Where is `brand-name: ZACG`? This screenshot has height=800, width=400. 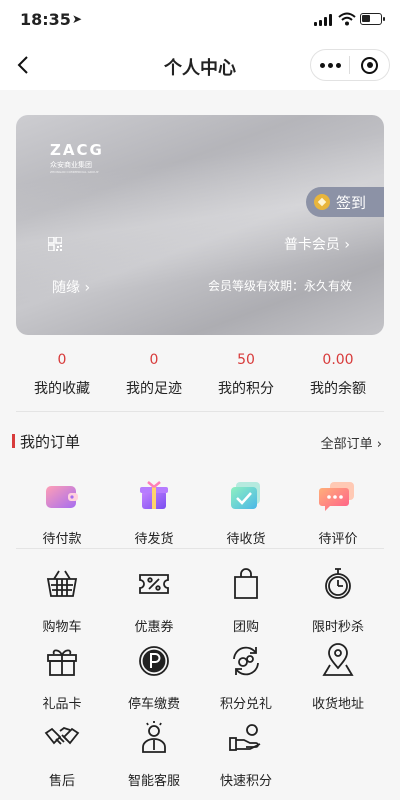 brand-name: ZACG is located at coordinates (77, 150).